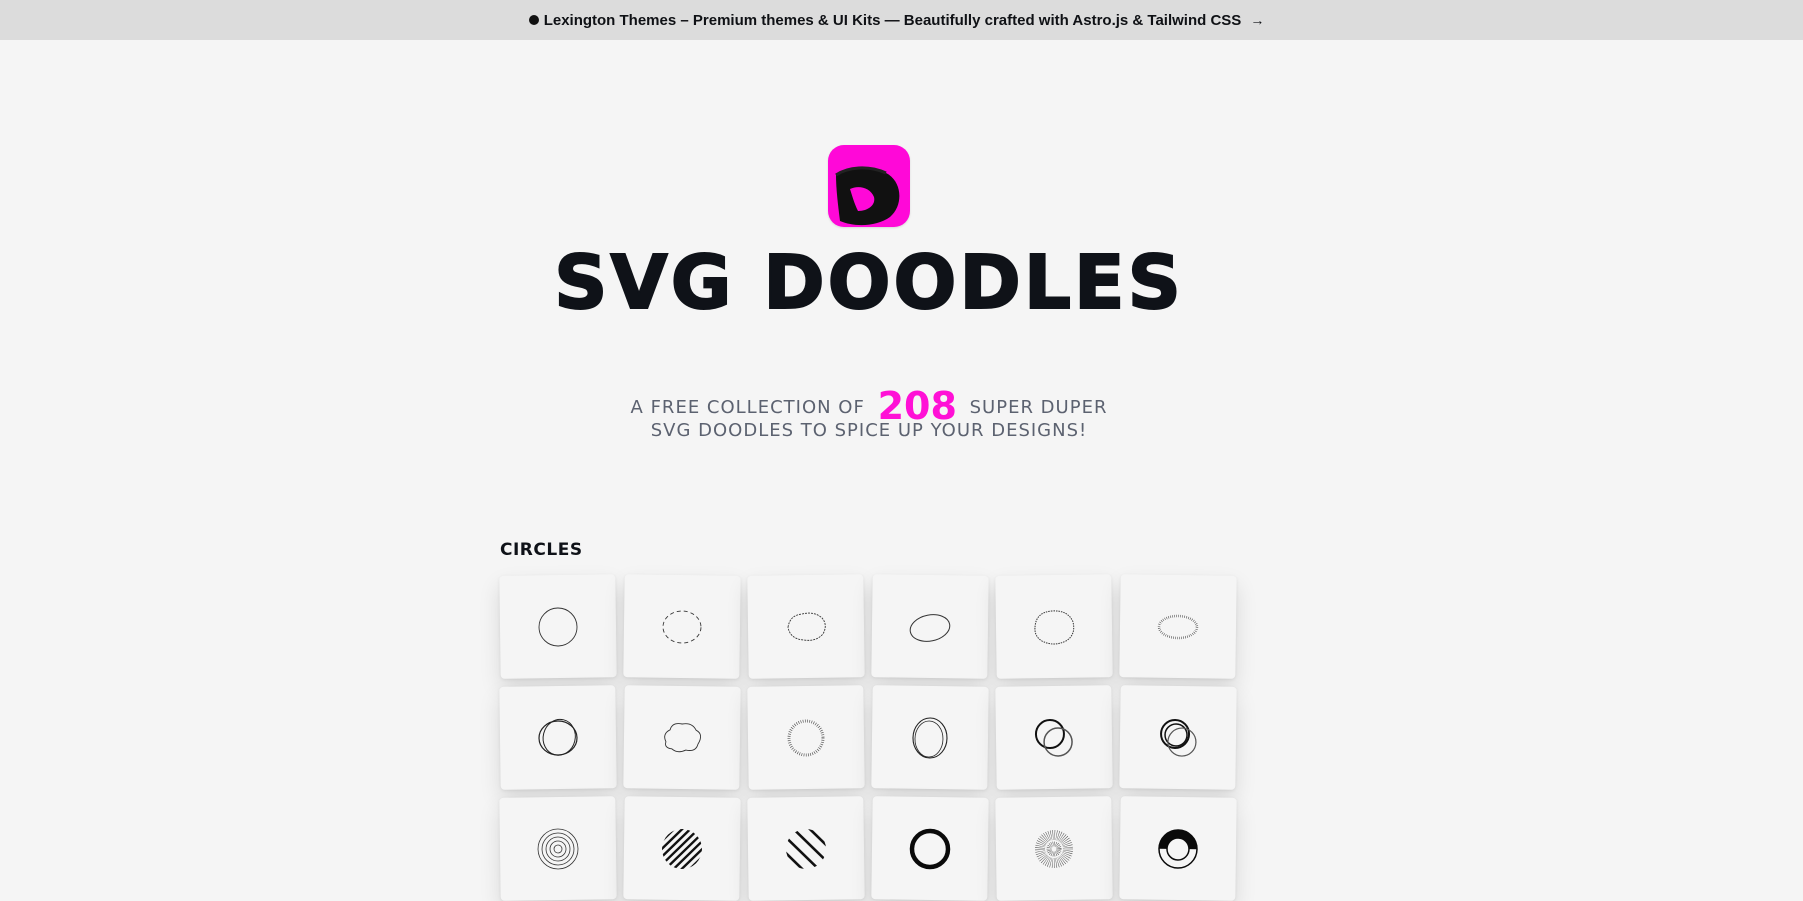 The width and height of the screenshot is (1803, 901). Describe the element at coordinates (541, 550) in the screenshot. I see `section-heading-circles: CIRCLES` at that location.